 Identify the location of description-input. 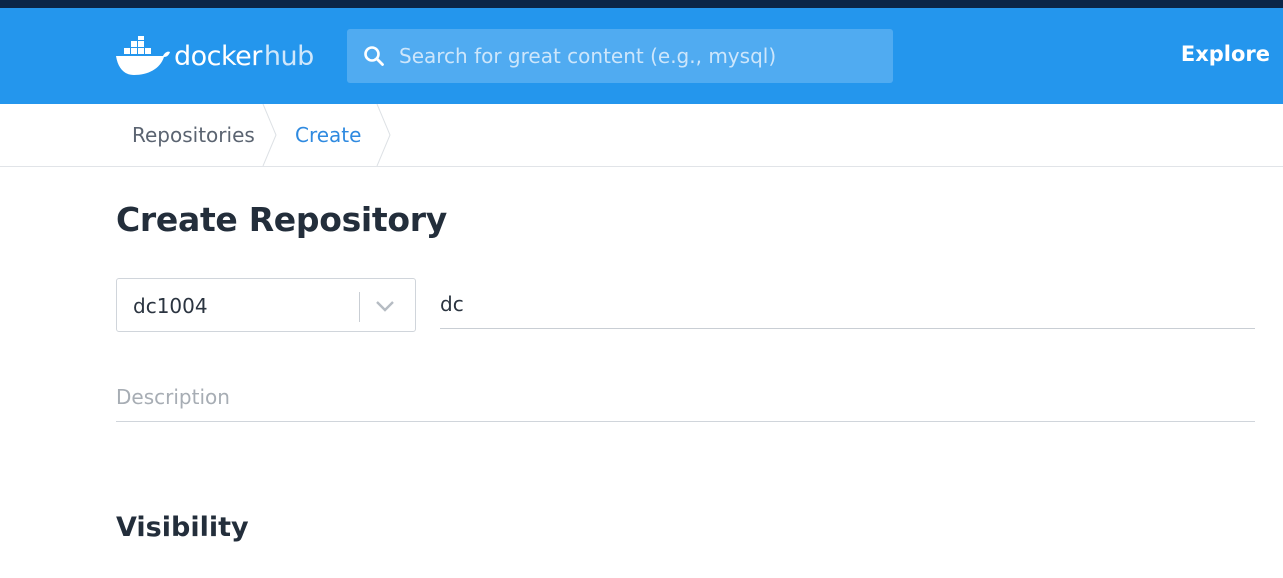
(685, 394).